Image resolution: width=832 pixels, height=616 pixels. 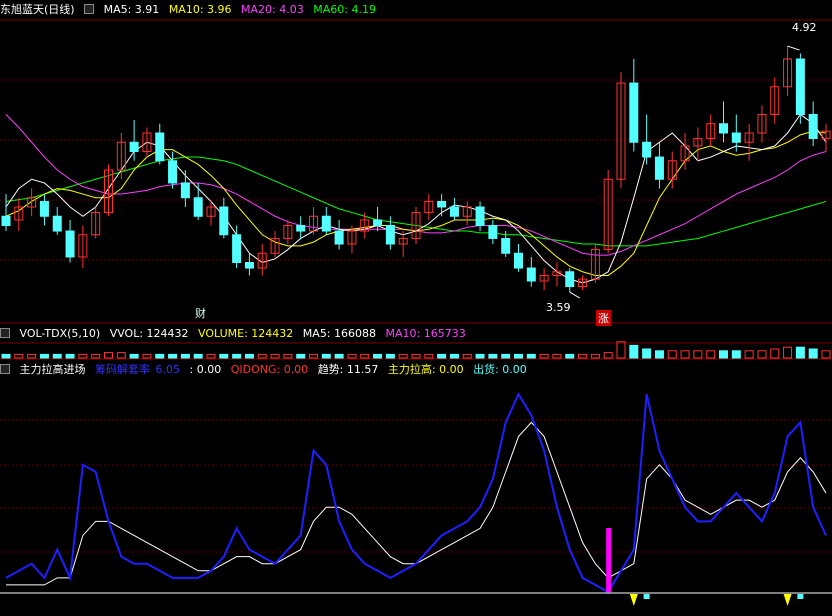 I want to click on tag-cai: 财, so click(x=200, y=313).